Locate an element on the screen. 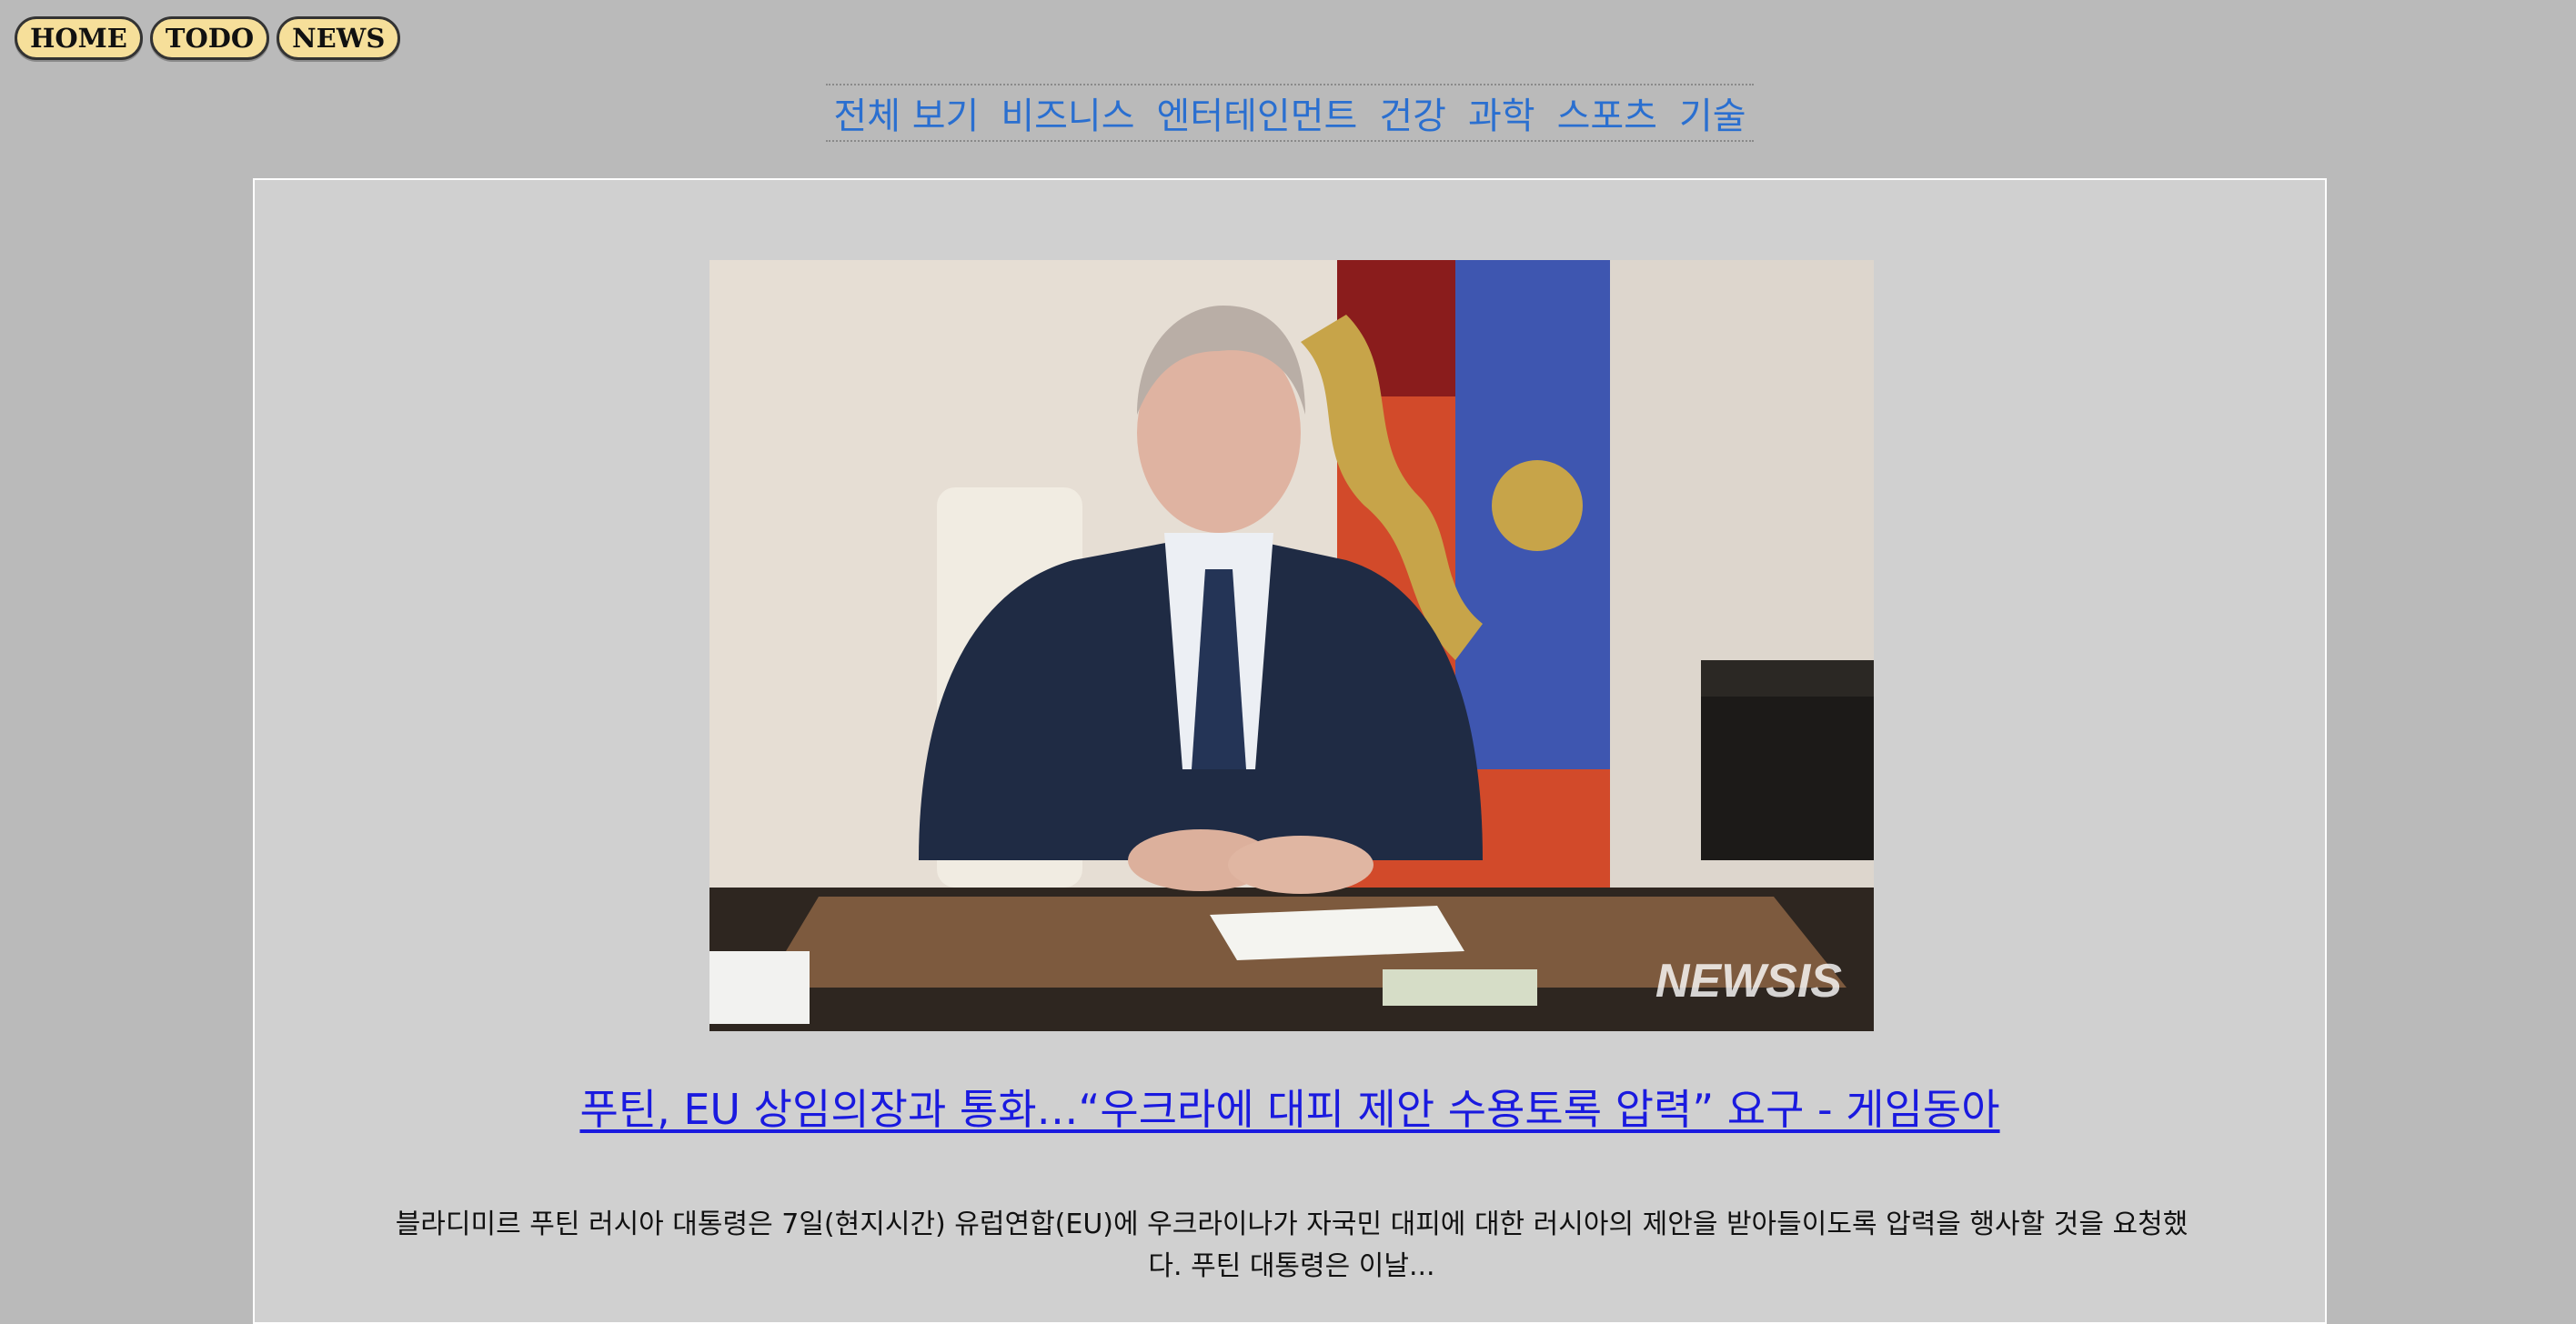 The width and height of the screenshot is (2576, 1324). category-entertainment: 엔터테인먼트 is located at coordinates (1257, 112).